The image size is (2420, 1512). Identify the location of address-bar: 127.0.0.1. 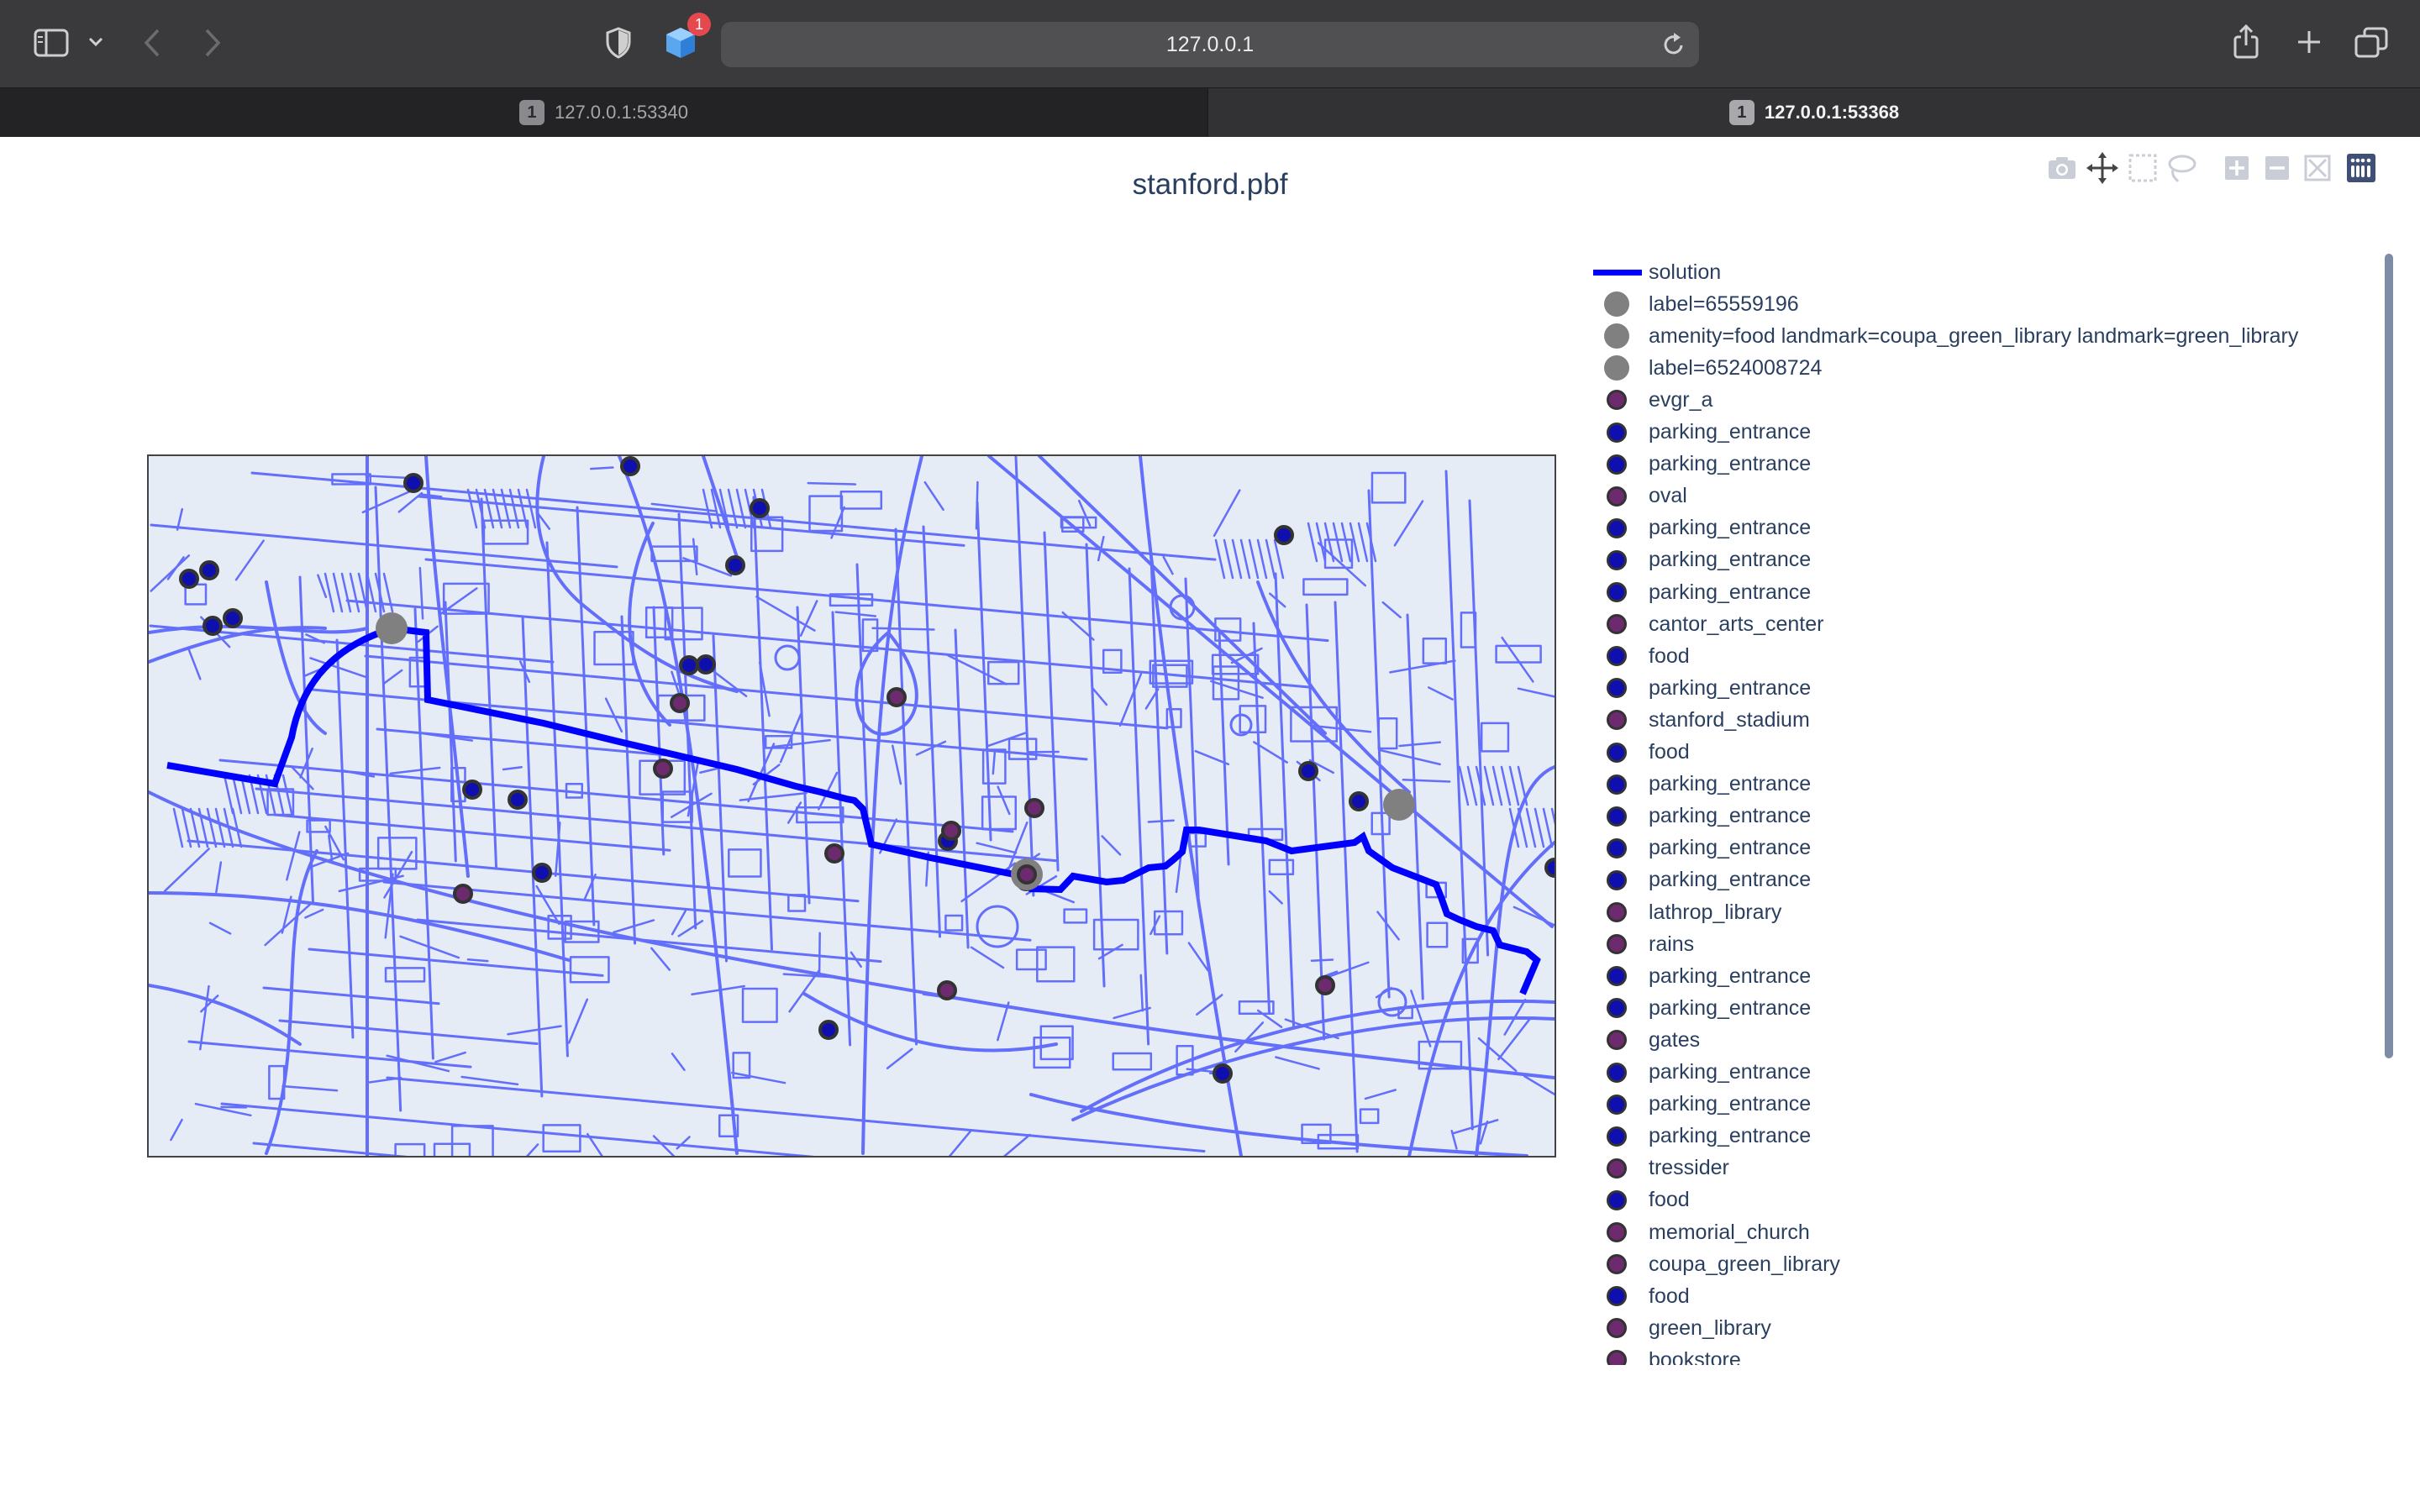
(1210, 44).